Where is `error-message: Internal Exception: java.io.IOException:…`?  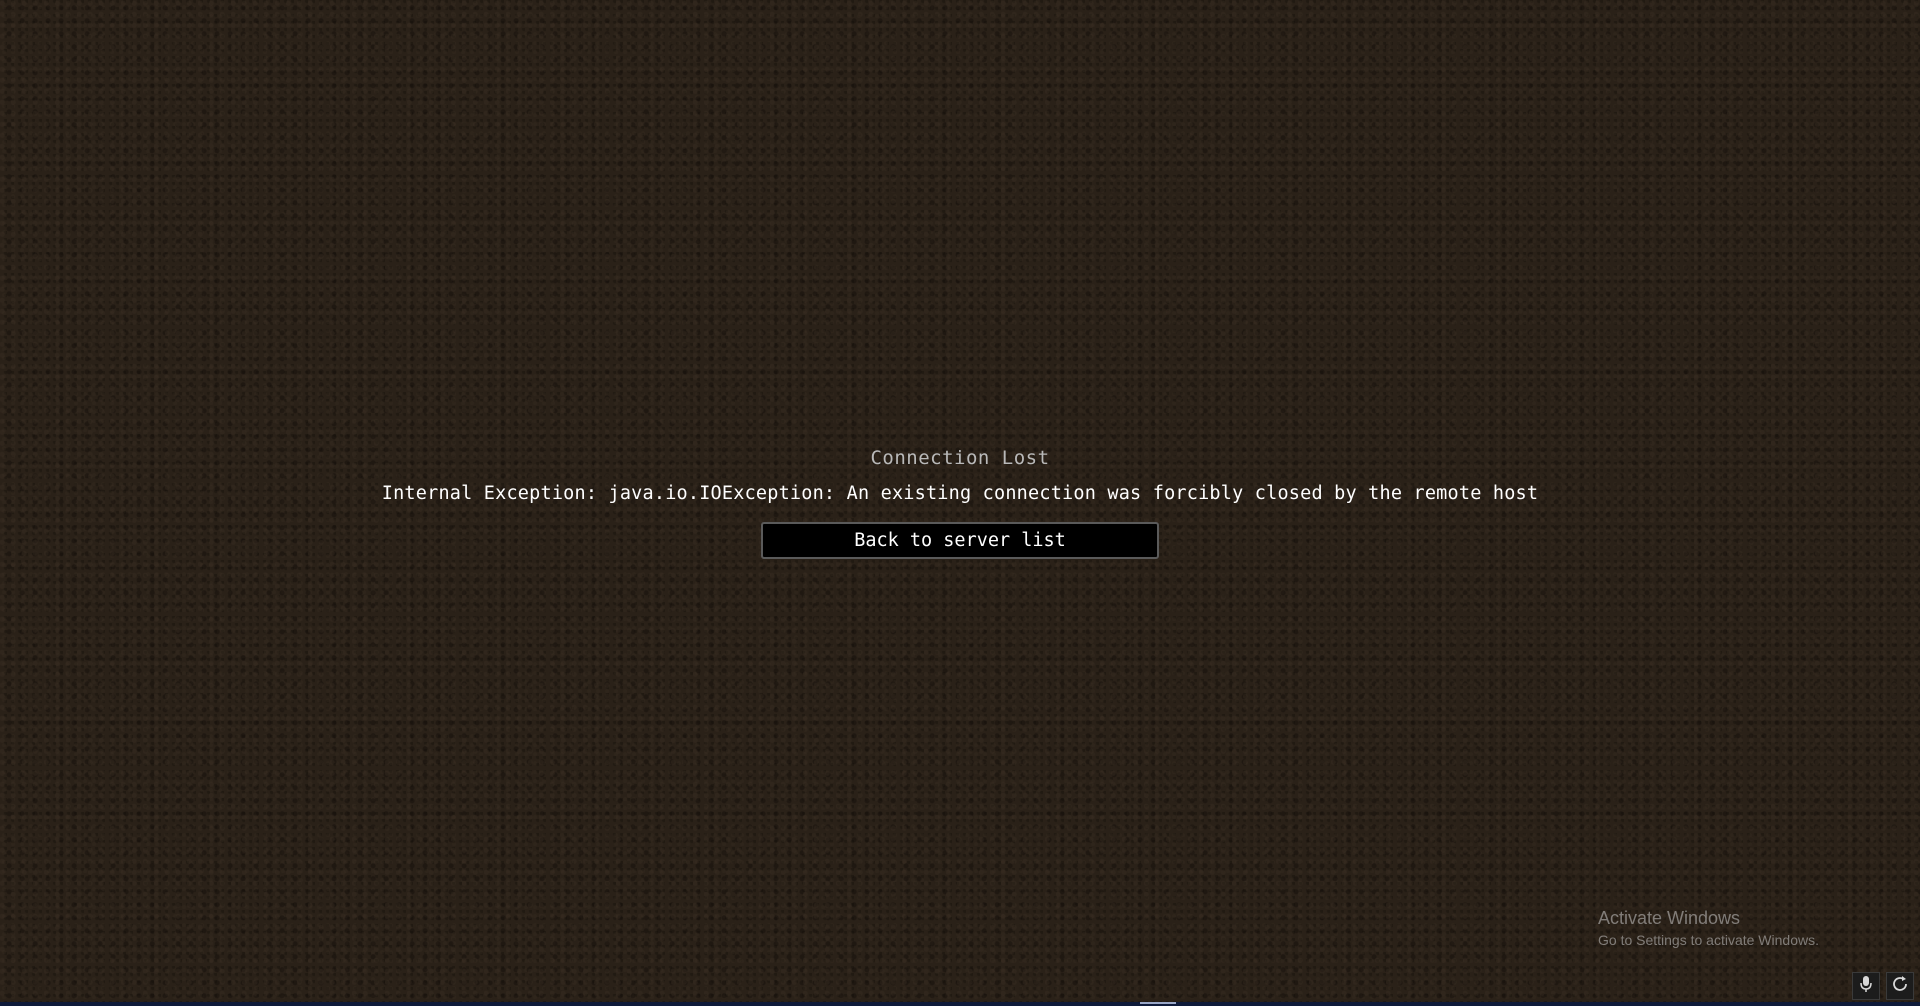
error-message: Internal Exception: java.io.IOException:… is located at coordinates (960, 493).